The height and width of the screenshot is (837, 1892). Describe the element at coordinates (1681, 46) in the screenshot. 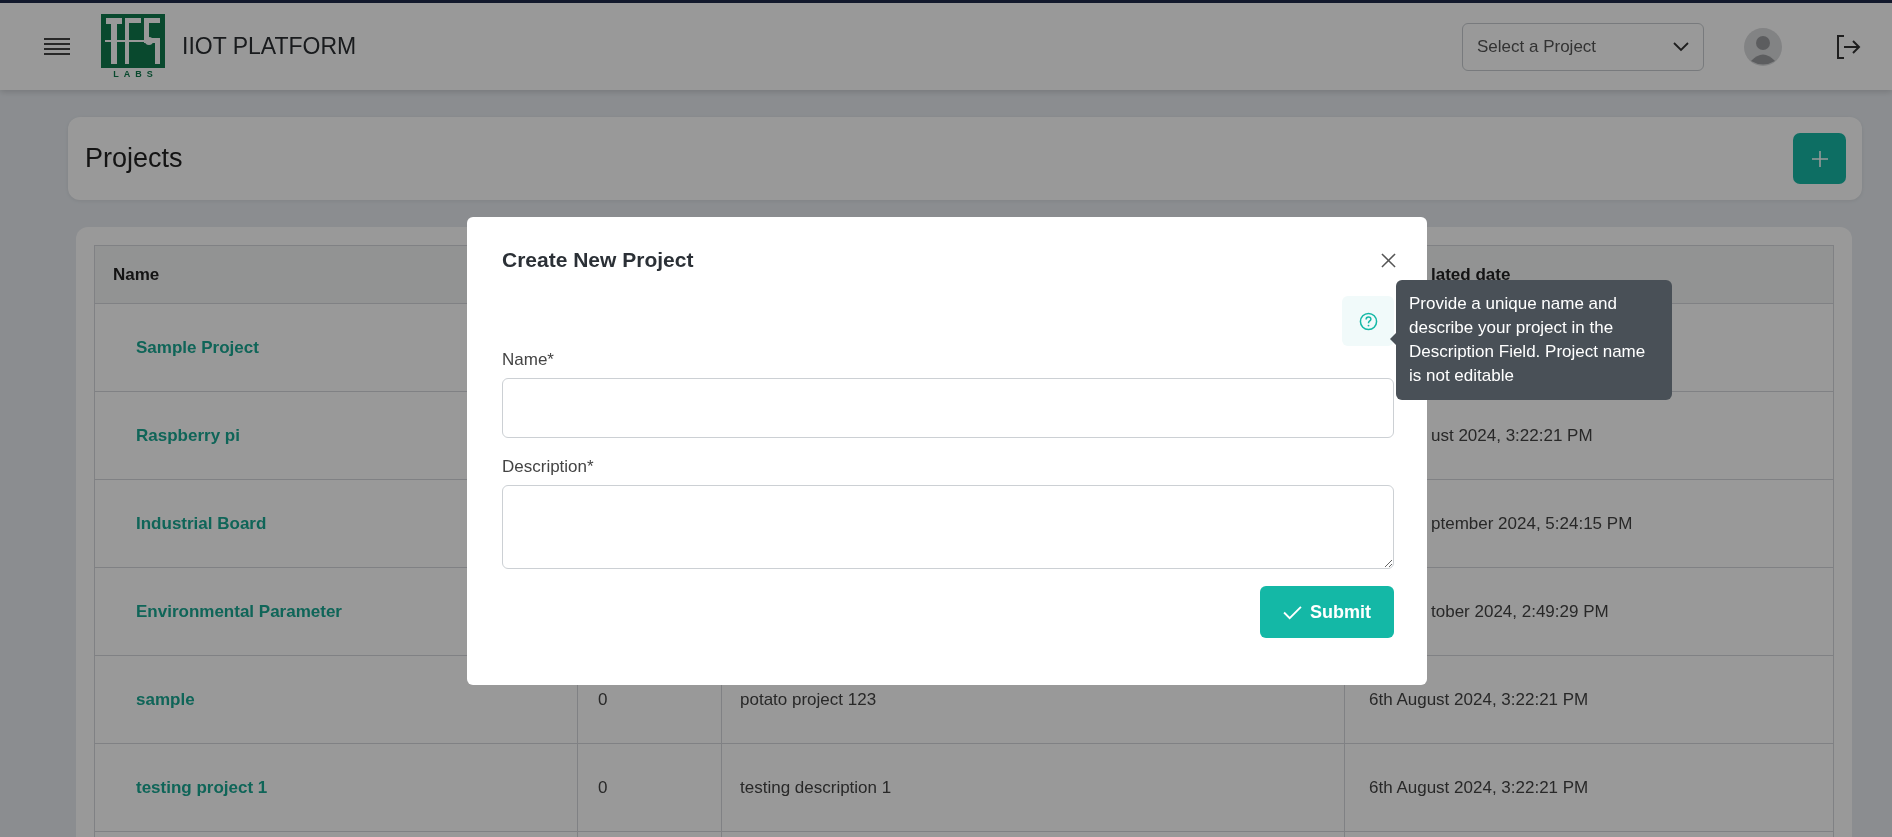

I see `chevron-down-icon` at that location.